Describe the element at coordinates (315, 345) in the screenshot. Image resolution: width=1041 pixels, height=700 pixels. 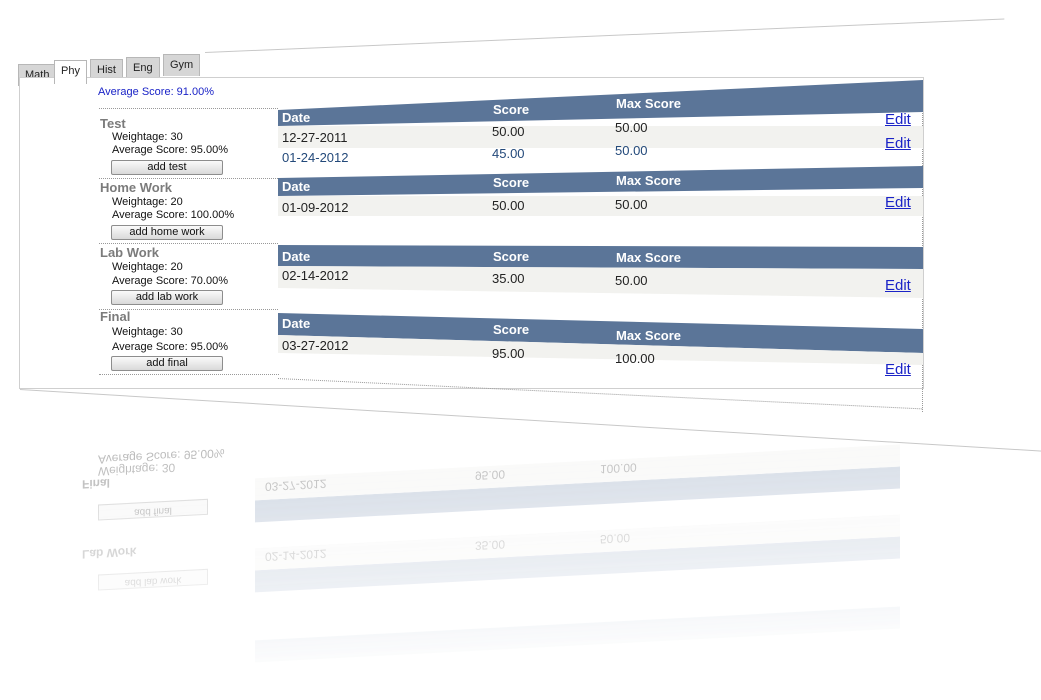
I see `cell-date: 03-27-2012` at that location.